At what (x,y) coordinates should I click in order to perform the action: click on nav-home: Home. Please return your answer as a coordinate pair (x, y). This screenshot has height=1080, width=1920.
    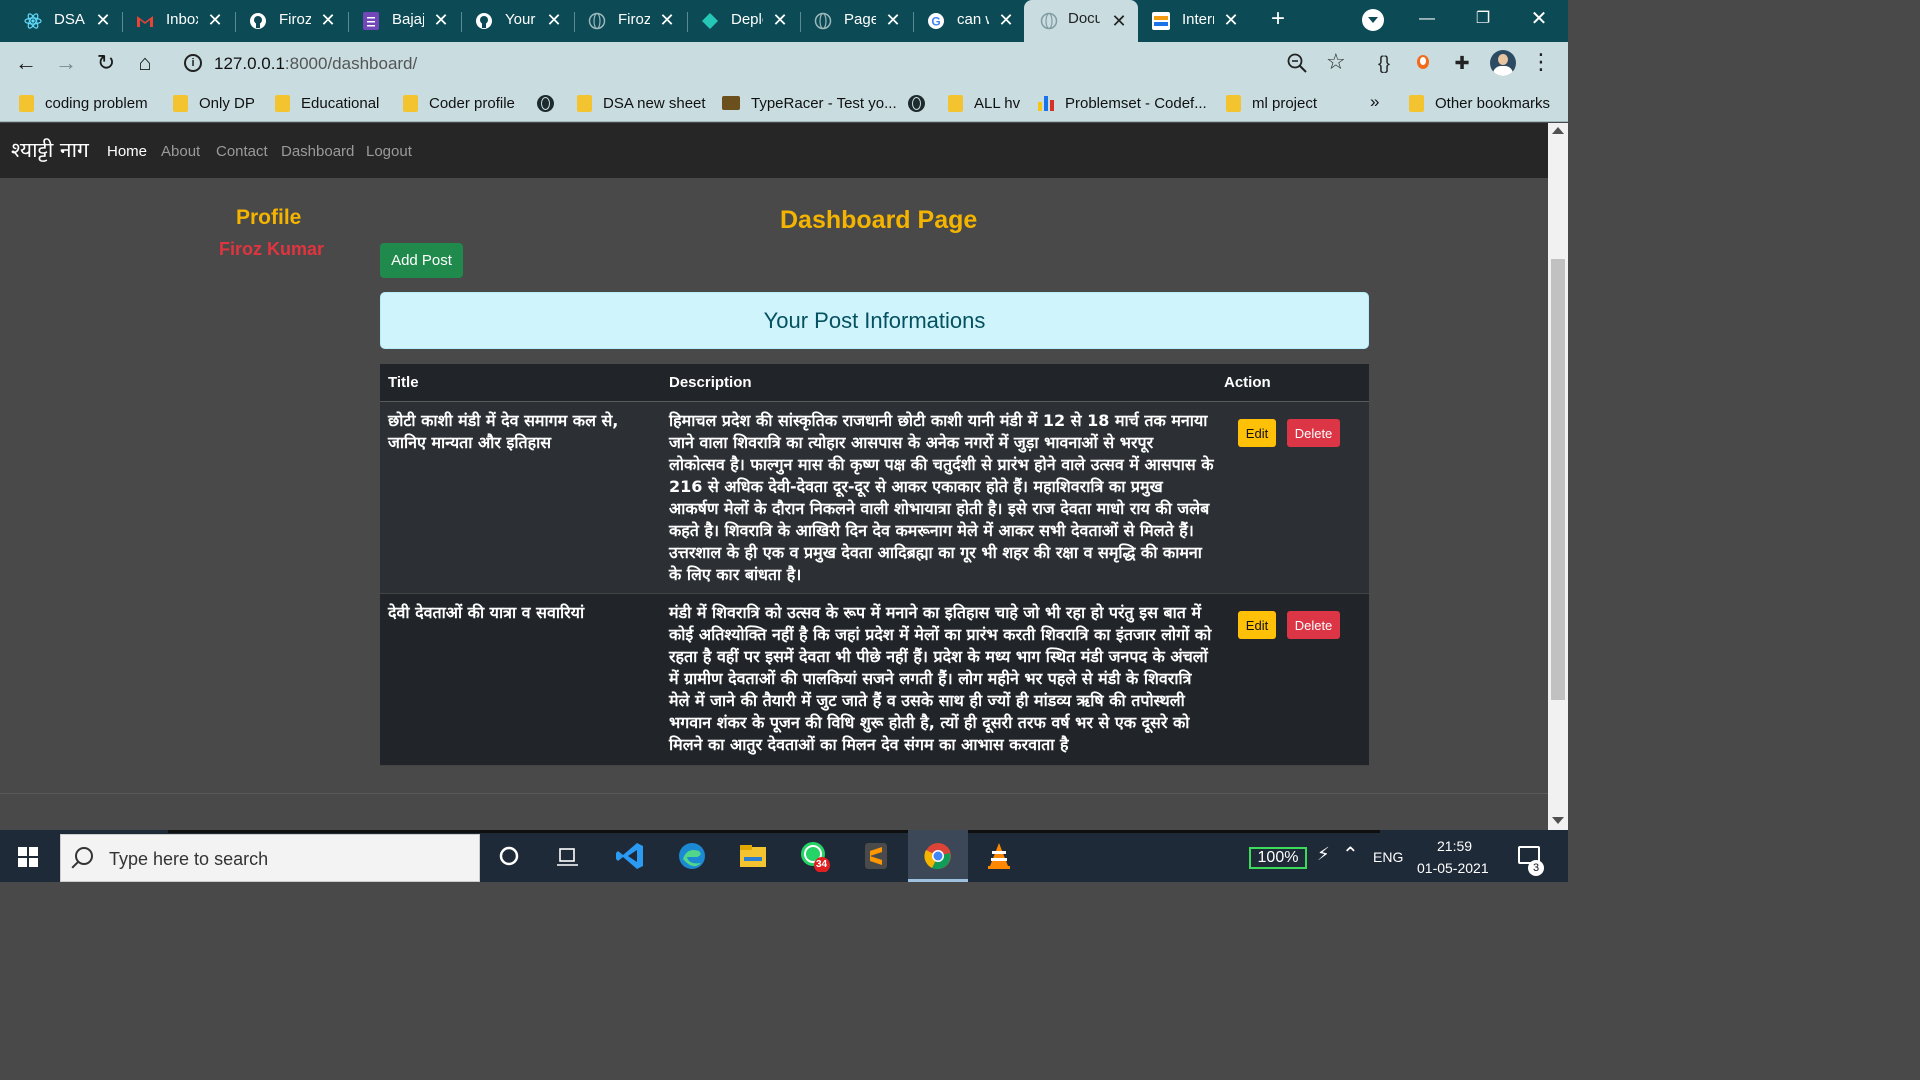
    Looking at the image, I should click on (127, 151).